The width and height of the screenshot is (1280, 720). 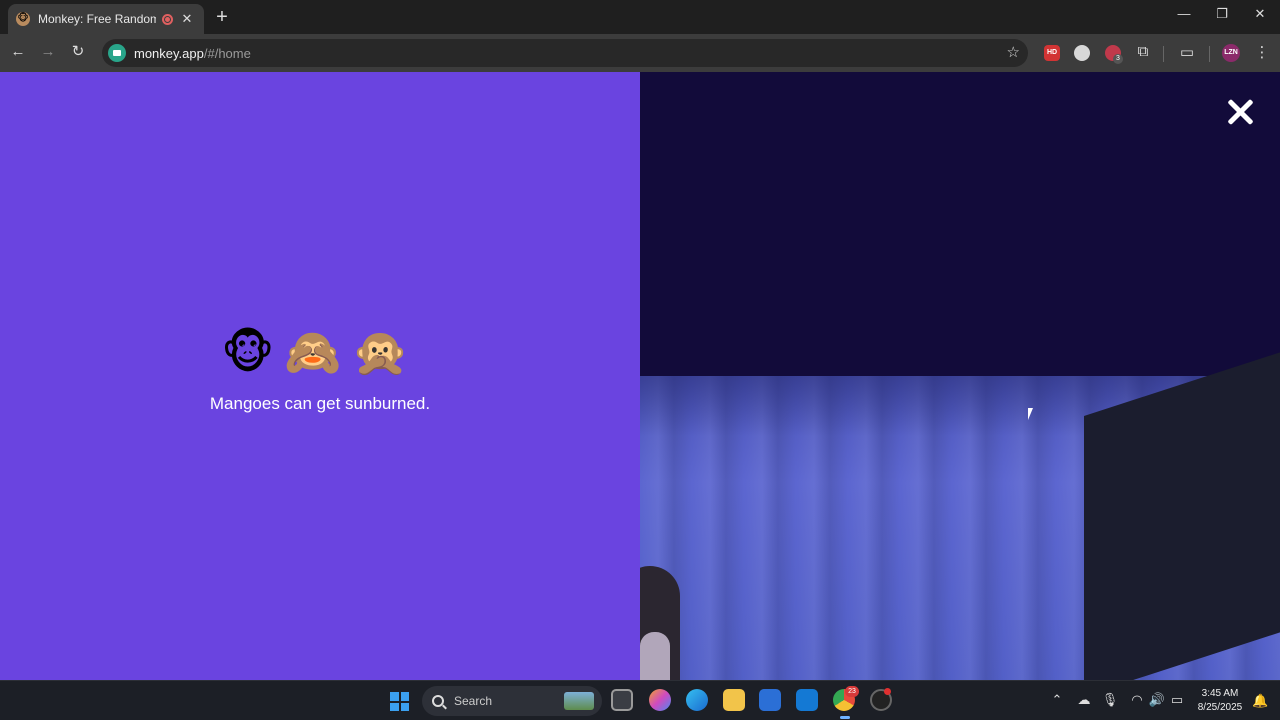 What do you see at coordinates (1157, 700) in the screenshot?
I see `volume-icon: 🔊` at bounding box center [1157, 700].